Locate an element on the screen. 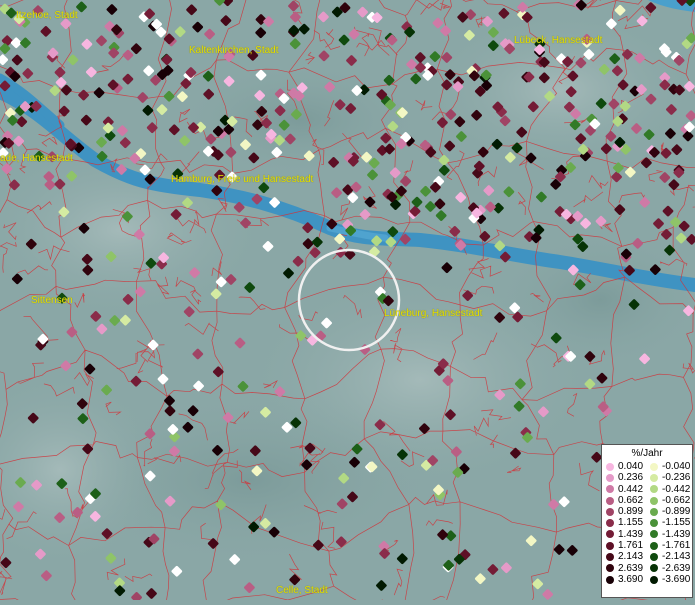 The image size is (695, 605). legend-entry: 1.155 is located at coordinates (625, 522).